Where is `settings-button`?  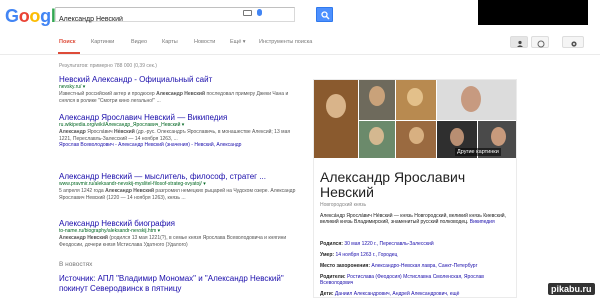
settings-button is located at coordinates (573, 42).